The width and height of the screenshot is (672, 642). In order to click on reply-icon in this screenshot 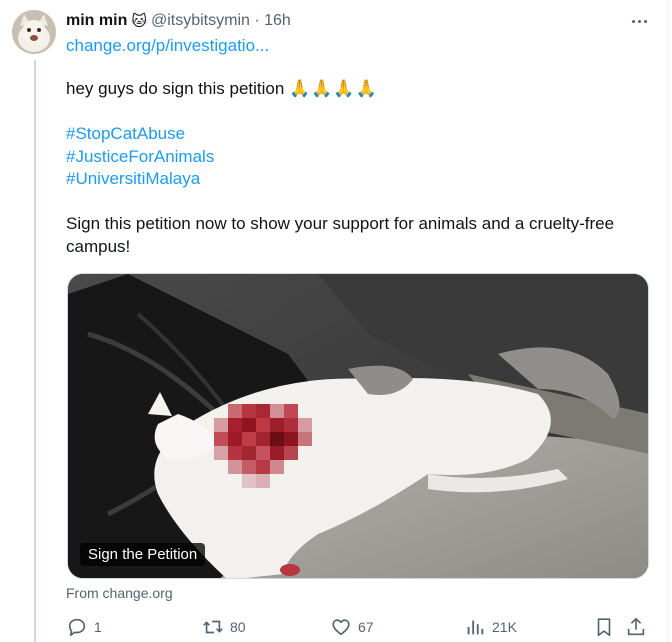, I will do `click(77, 627)`.